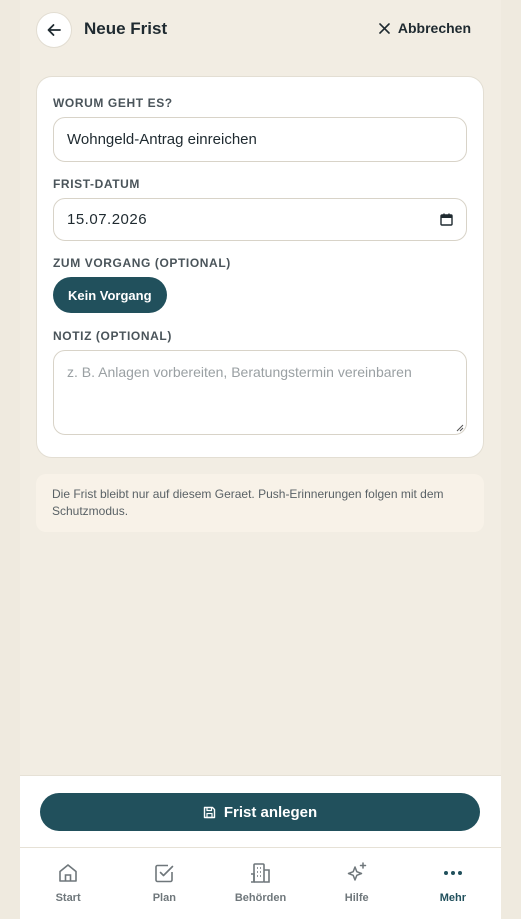 This screenshot has width=521, height=919. Describe the element at coordinates (452, 873) in the screenshot. I see `more-icon` at that location.